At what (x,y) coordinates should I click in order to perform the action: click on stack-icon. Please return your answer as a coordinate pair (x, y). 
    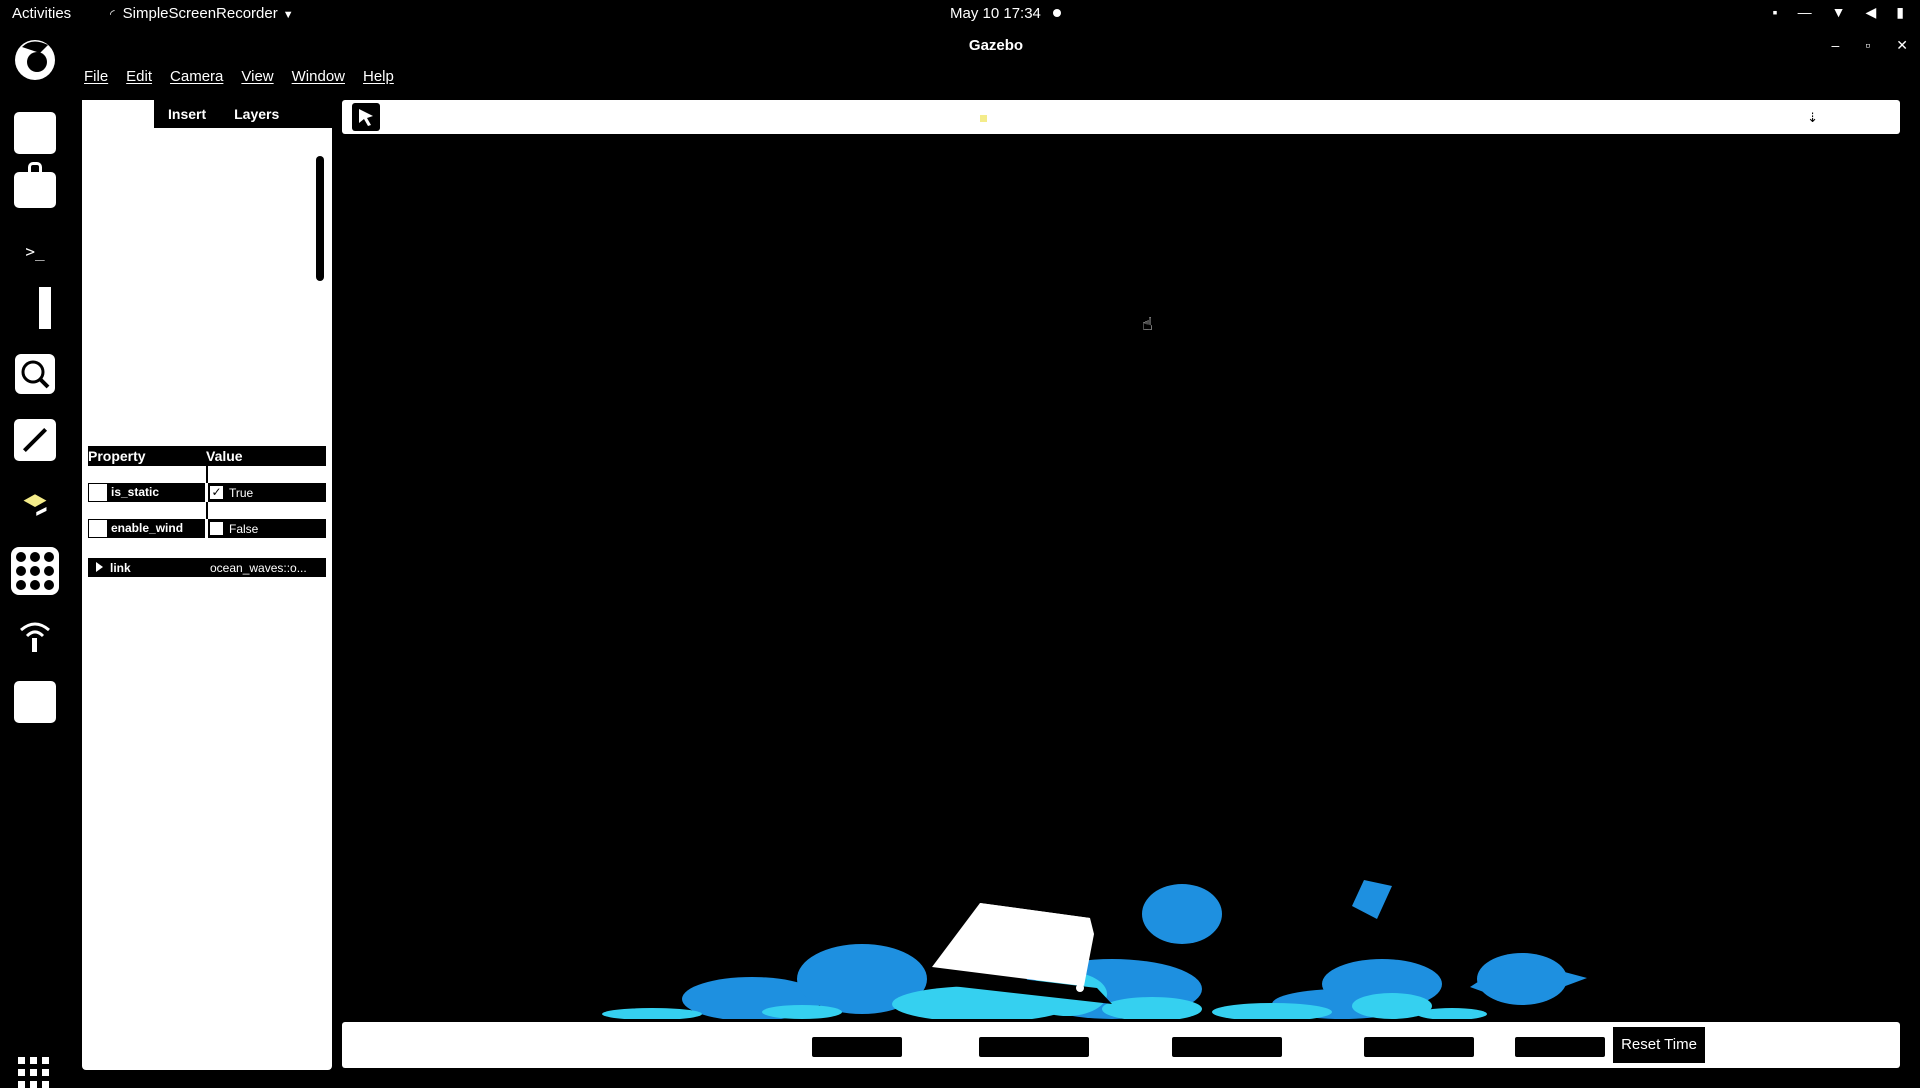
    Looking at the image, I should click on (35, 505).